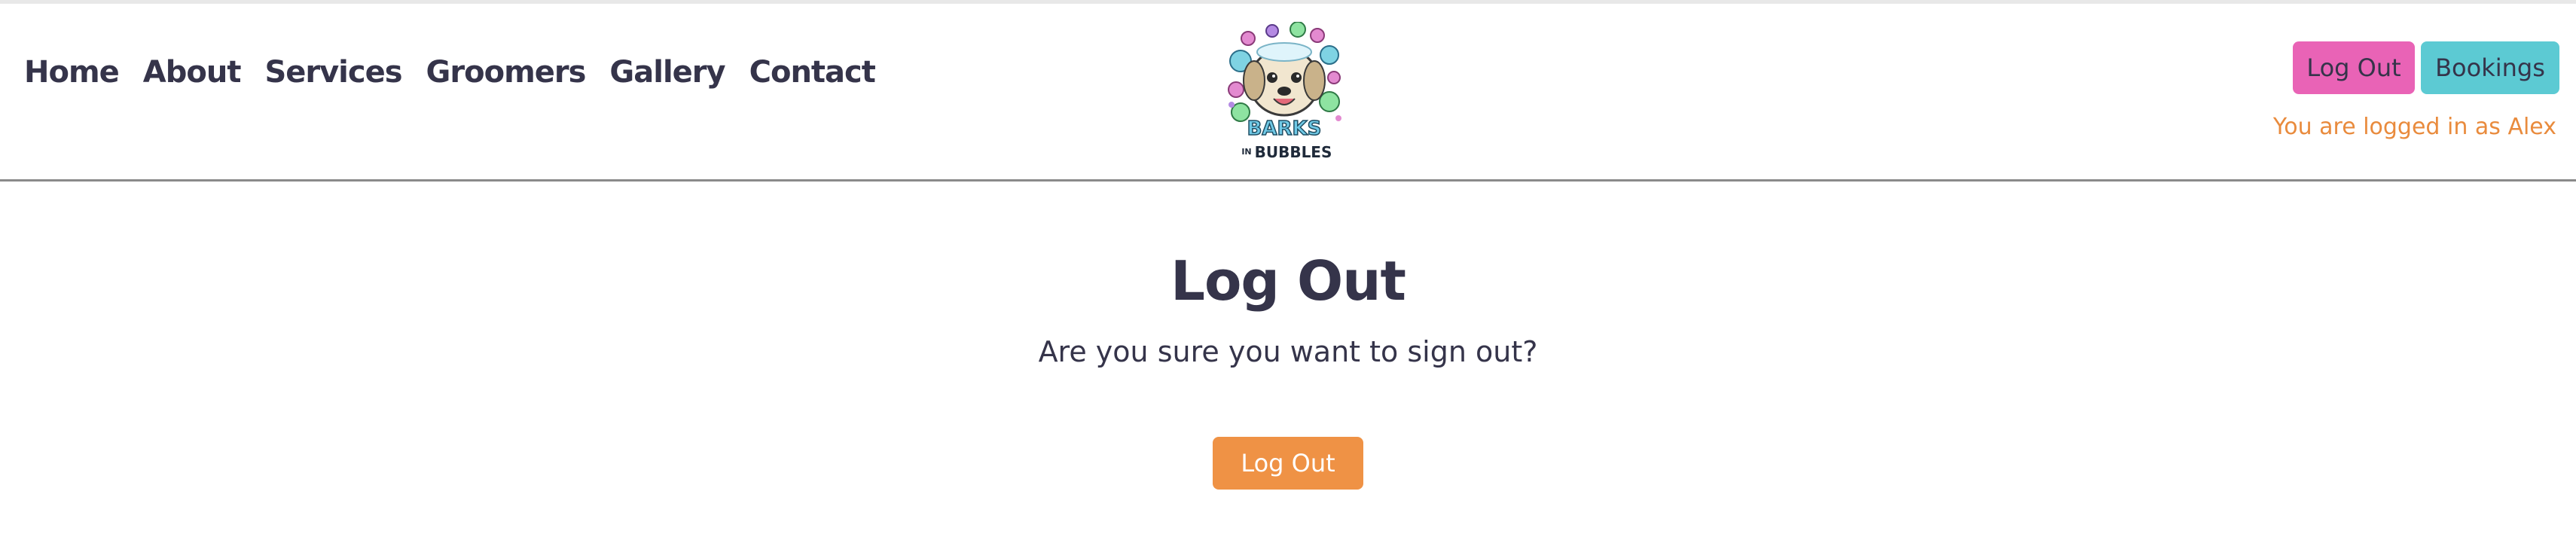 The image size is (2576, 540). What do you see at coordinates (333, 72) in the screenshot?
I see `nav-services: Services` at bounding box center [333, 72].